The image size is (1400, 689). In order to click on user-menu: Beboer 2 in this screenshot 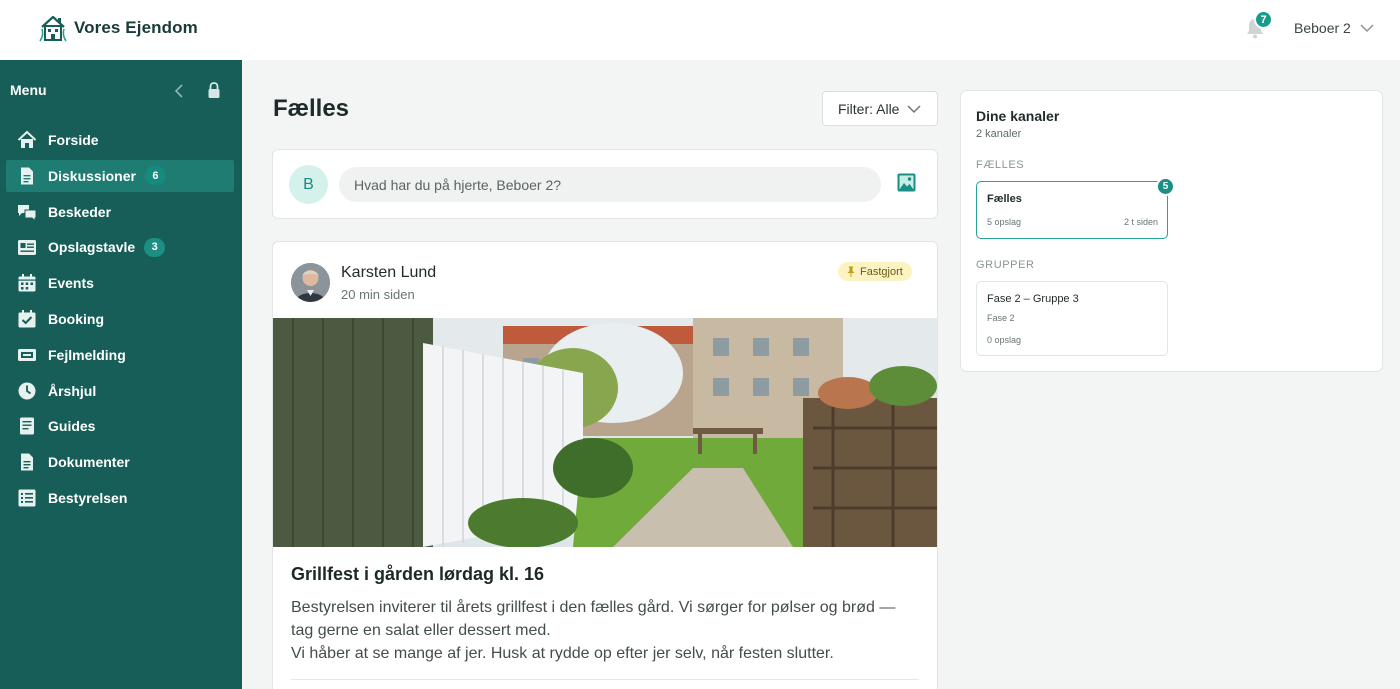, I will do `click(1334, 28)`.